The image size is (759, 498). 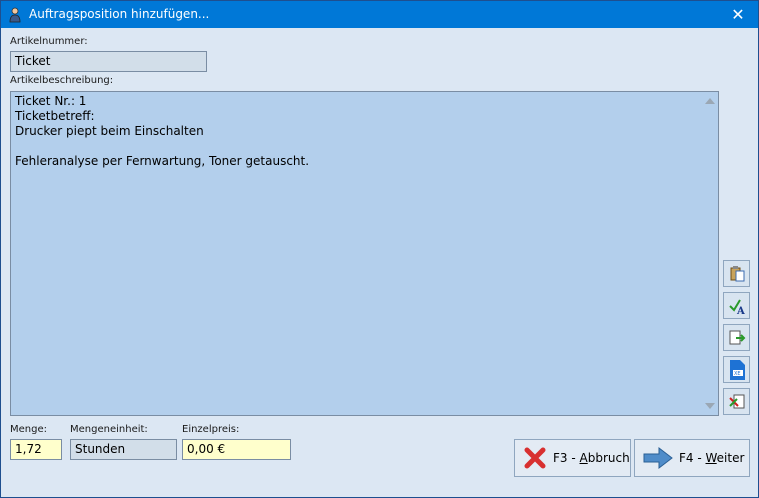 I want to click on replace-icon, so click(x=736, y=401).